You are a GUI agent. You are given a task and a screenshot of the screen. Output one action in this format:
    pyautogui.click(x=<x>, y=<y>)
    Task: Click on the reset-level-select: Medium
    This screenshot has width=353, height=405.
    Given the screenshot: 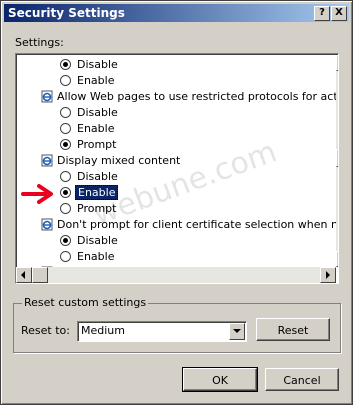 What is the action you would take?
    pyautogui.click(x=162, y=331)
    